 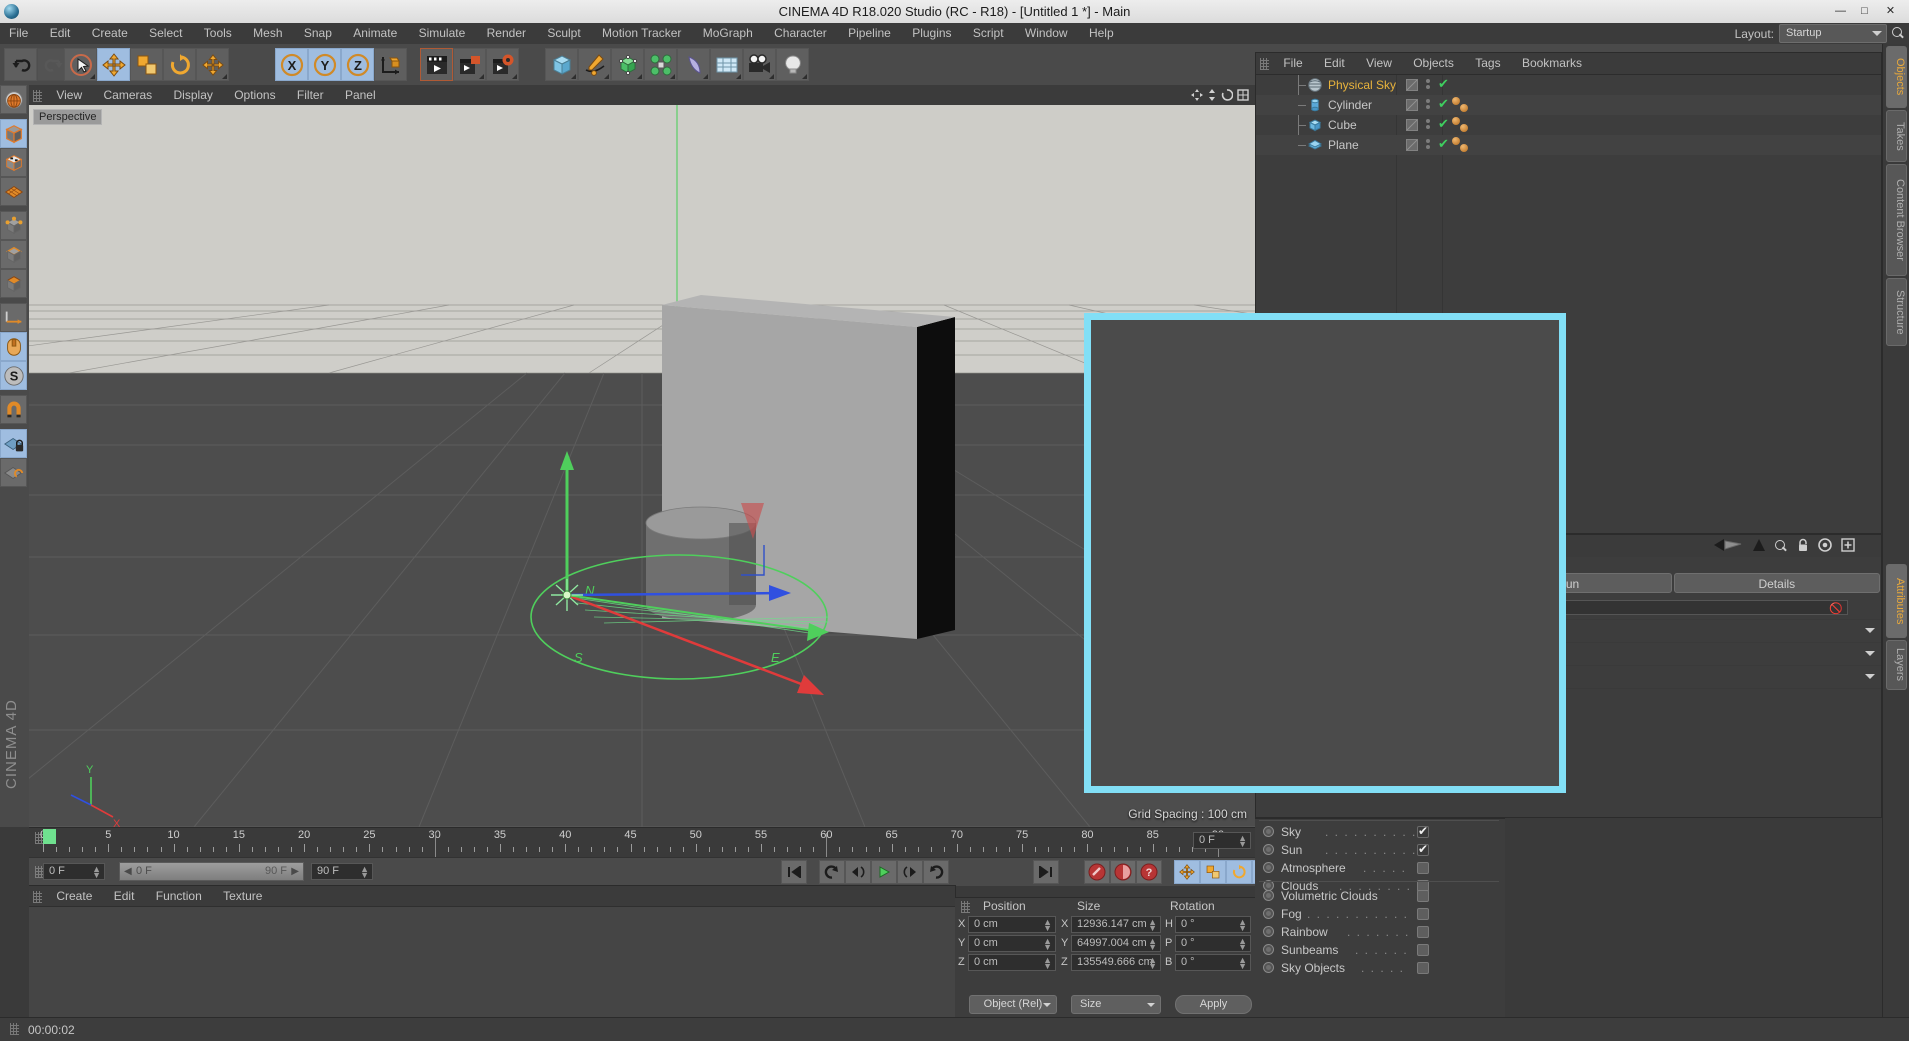 I want to click on position-x-input: 0 cm ▲ ▼, so click(x=1012, y=924).